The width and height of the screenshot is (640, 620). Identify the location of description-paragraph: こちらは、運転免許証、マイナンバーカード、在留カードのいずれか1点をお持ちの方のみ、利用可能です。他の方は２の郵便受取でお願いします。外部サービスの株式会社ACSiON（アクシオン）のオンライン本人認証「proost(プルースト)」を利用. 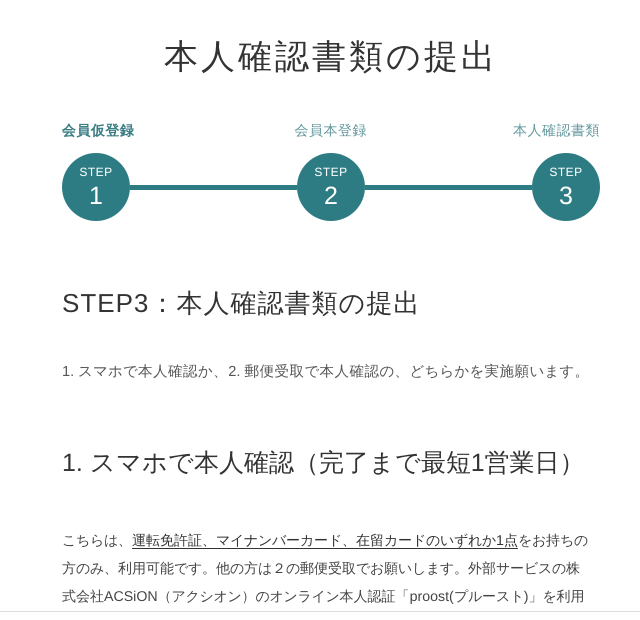
(325, 569).